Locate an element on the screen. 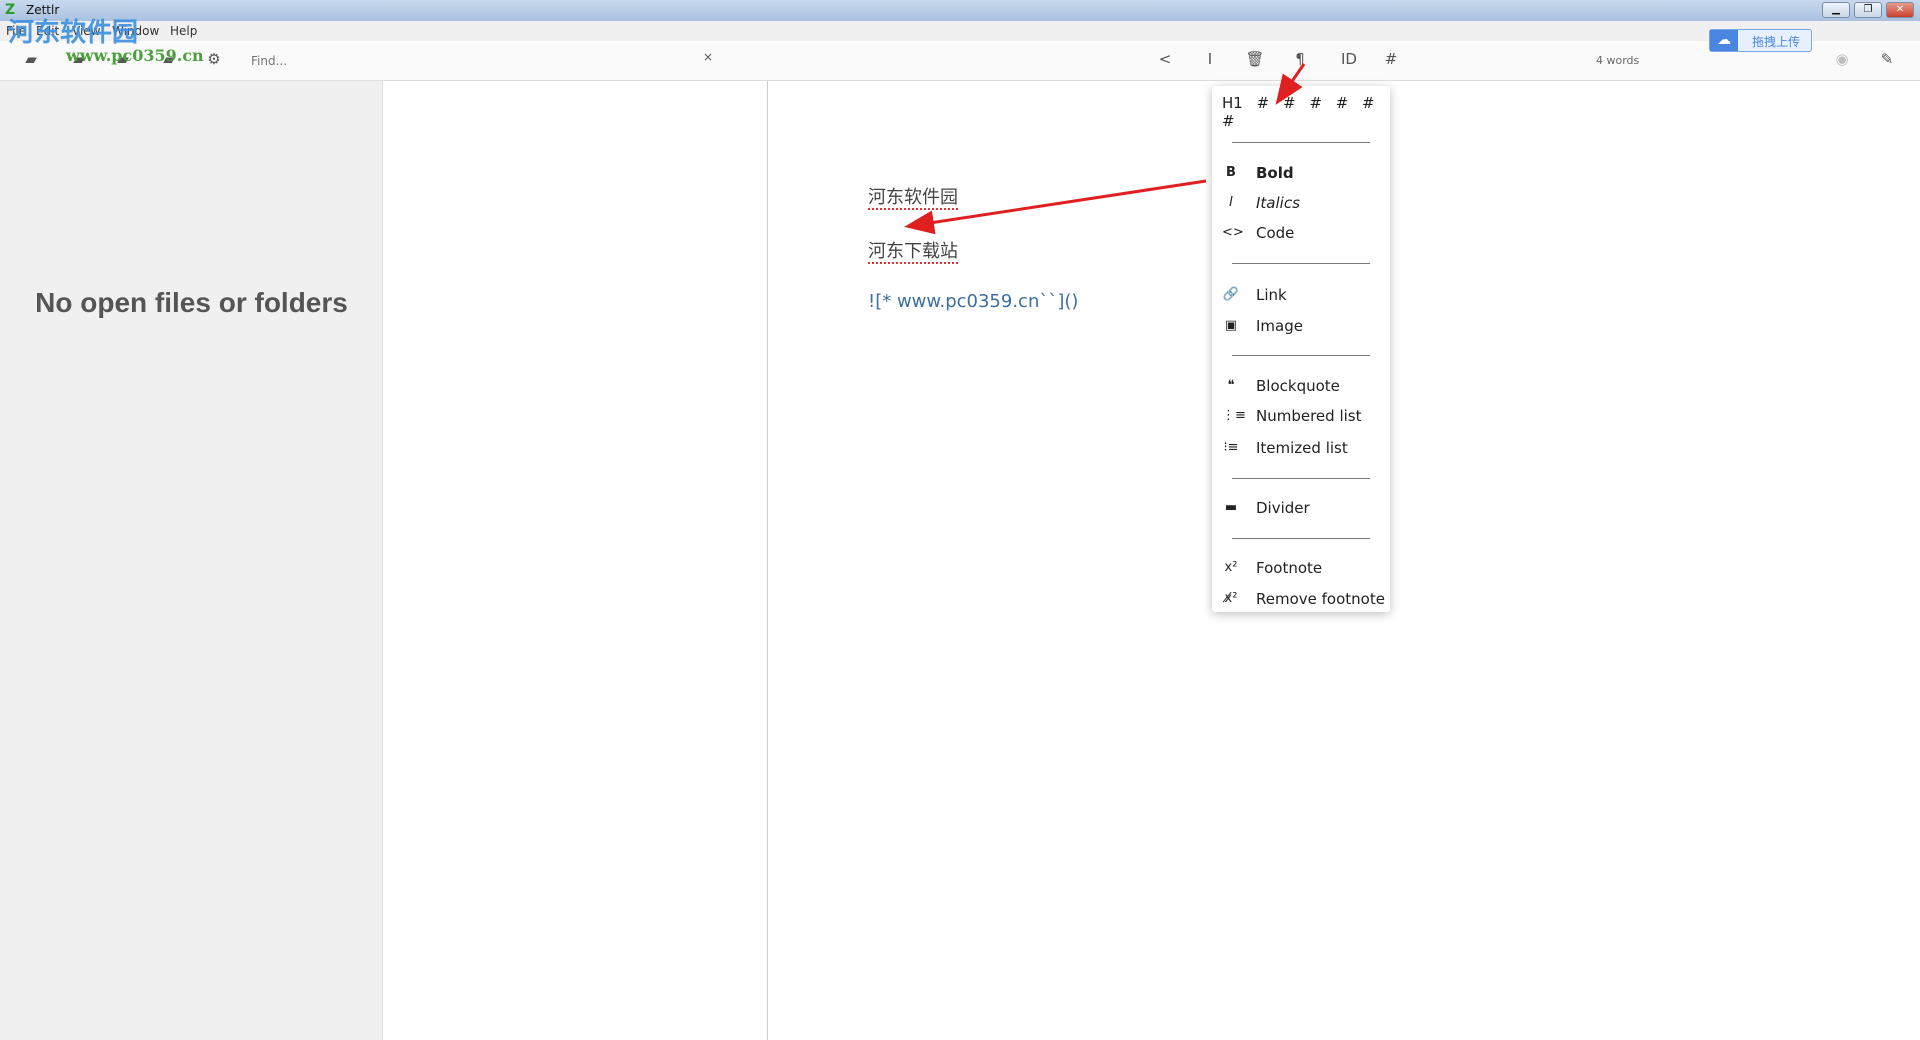 This screenshot has height=1040, width=1920. trash-icon: 🗑 is located at coordinates (1255, 59).